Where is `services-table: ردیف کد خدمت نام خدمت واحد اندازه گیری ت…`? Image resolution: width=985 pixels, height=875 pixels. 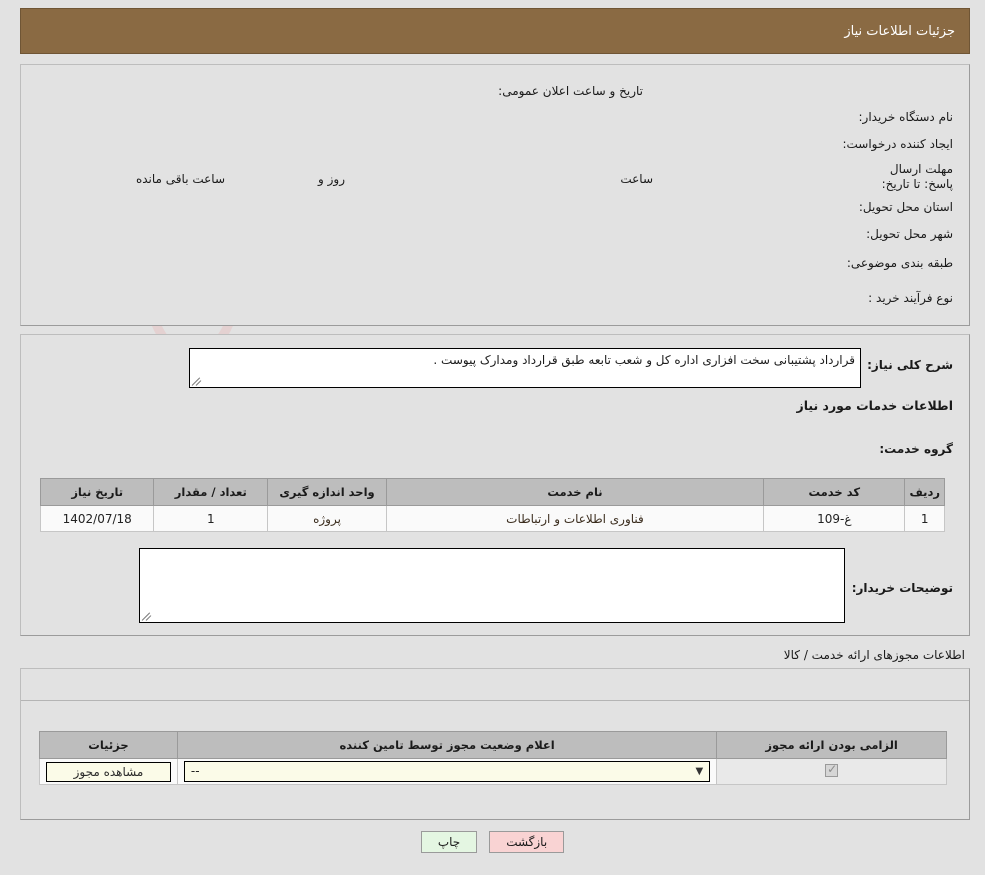 services-table: ردیف کد خدمت نام خدمت واحد اندازه گیری ت… is located at coordinates (492, 505).